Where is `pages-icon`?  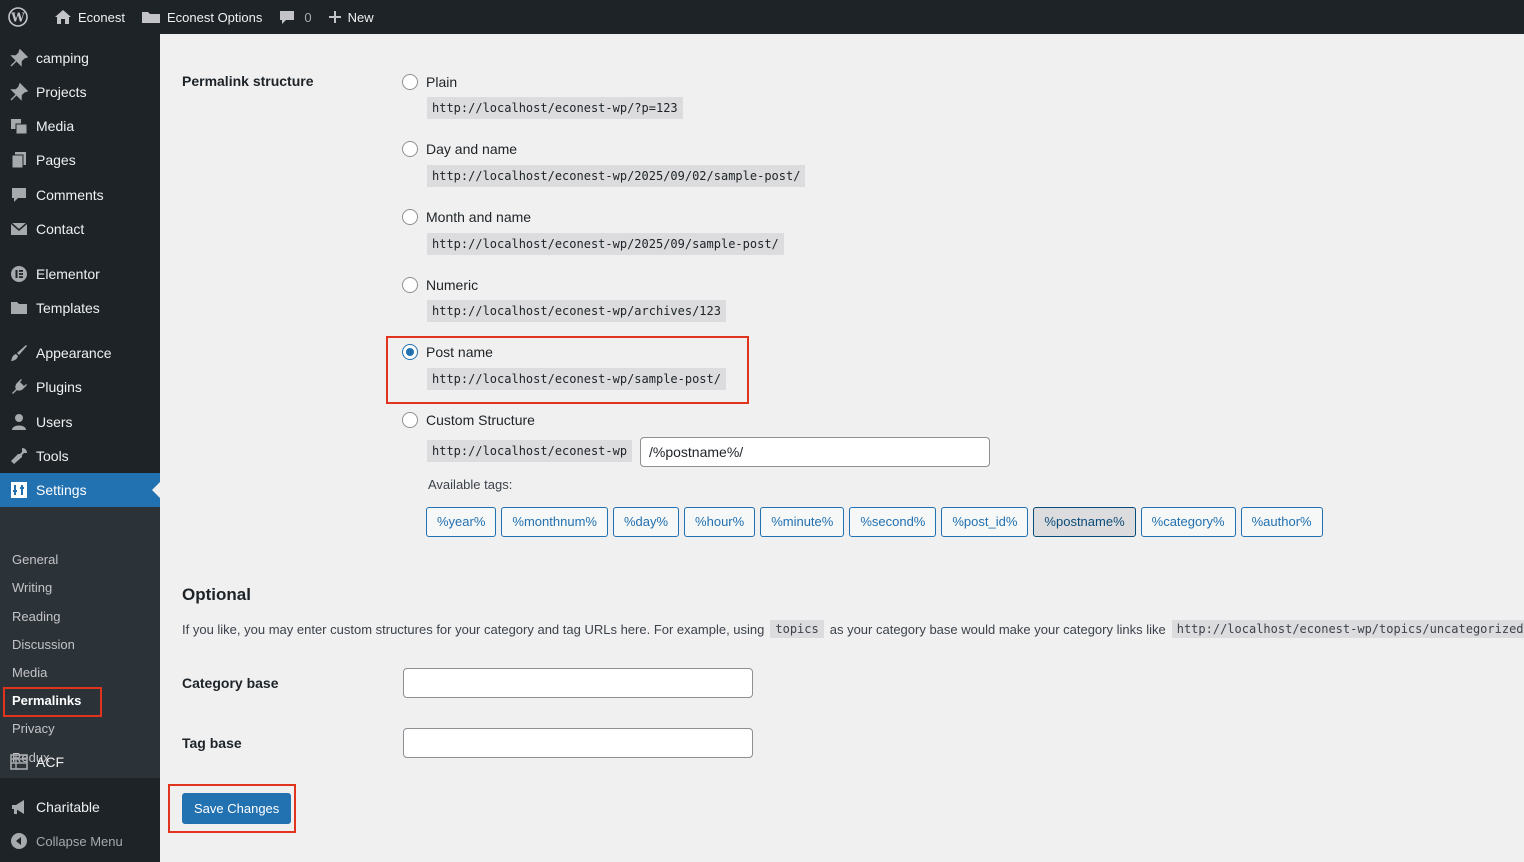 pages-icon is located at coordinates (19, 160).